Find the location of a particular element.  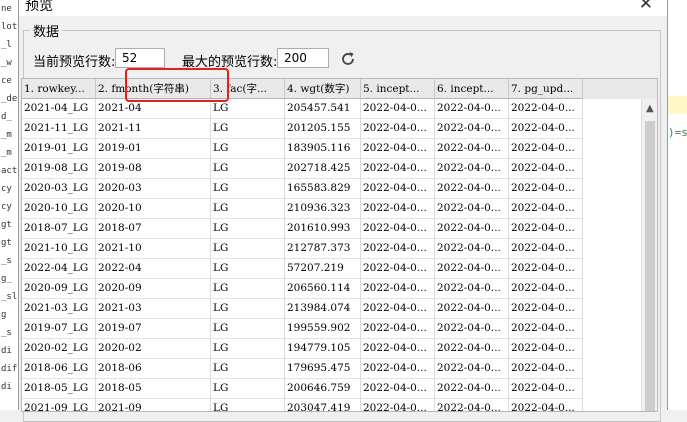

background-code-line: _de is located at coordinates (9, 99).